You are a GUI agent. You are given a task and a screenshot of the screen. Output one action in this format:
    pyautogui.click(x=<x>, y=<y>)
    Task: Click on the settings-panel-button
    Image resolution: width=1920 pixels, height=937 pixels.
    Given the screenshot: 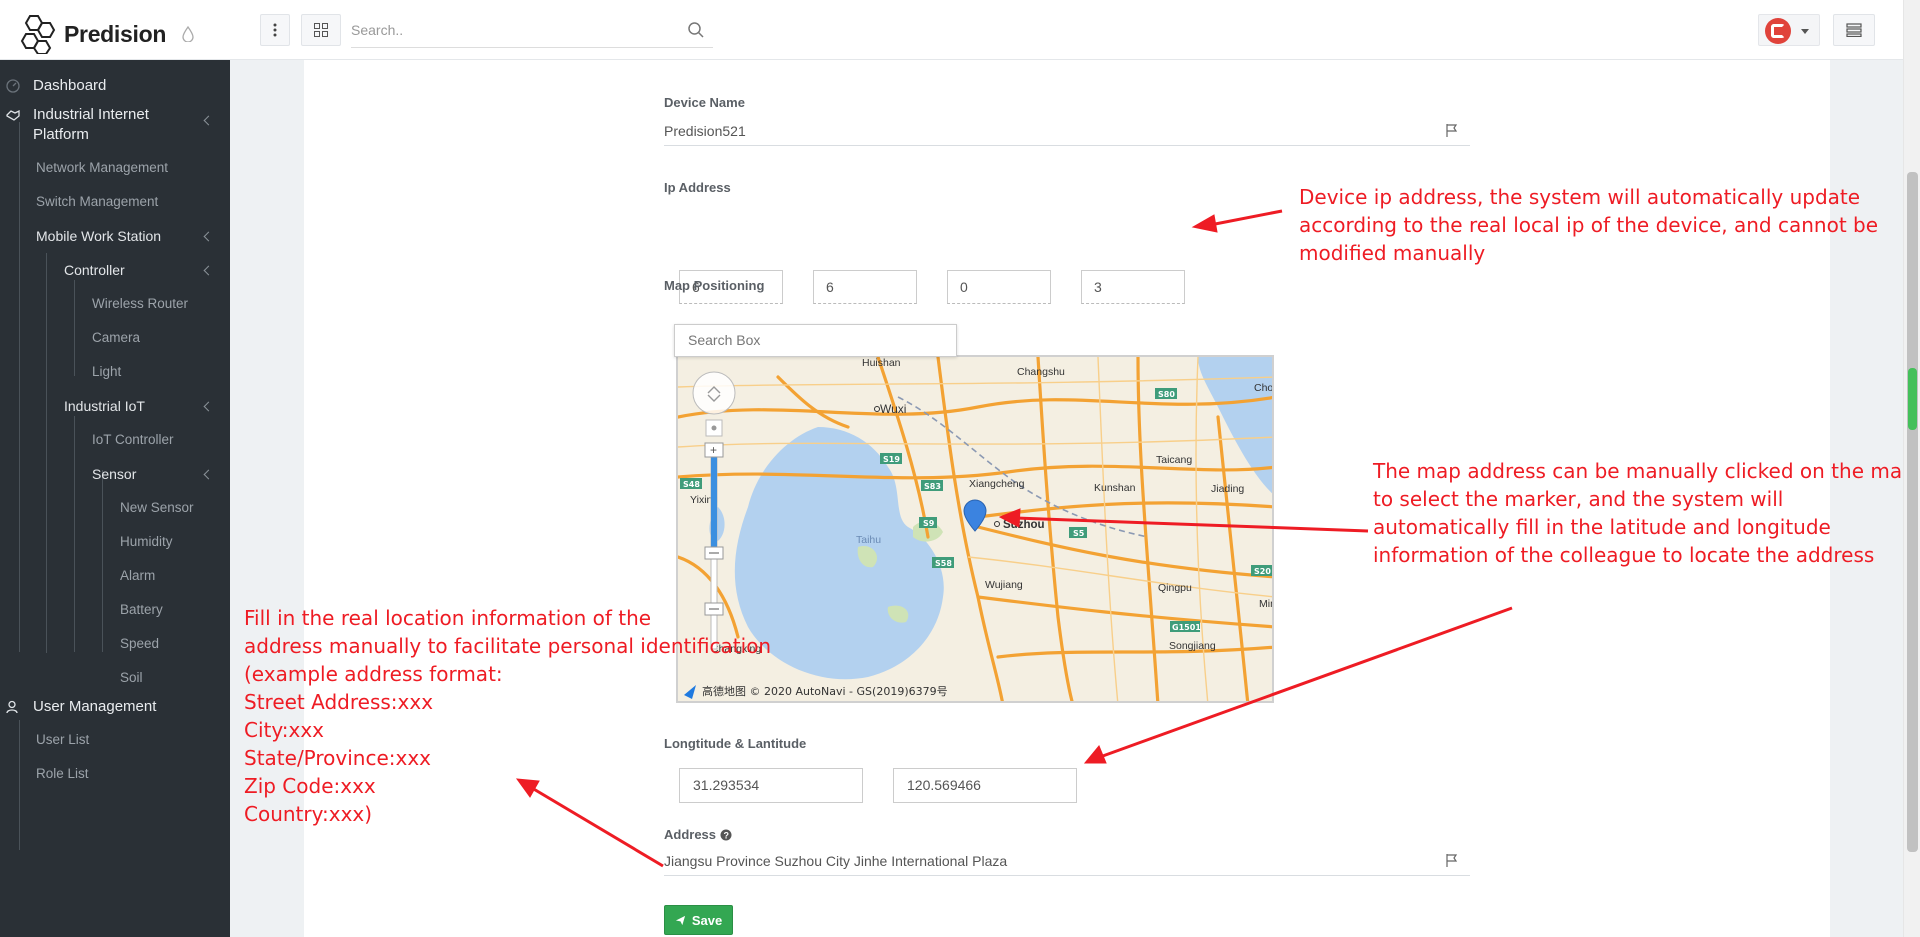 What is the action you would take?
    pyautogui.click(x=1854, y=30)
    